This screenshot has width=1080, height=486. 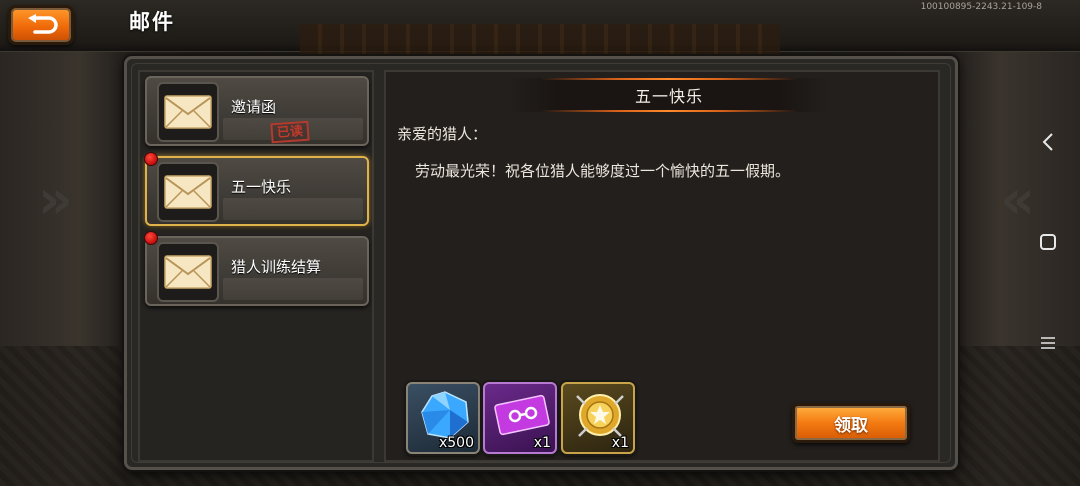 I want to click on mail-greeting: 亲爱的猎人：, so click(x=442, y=134).